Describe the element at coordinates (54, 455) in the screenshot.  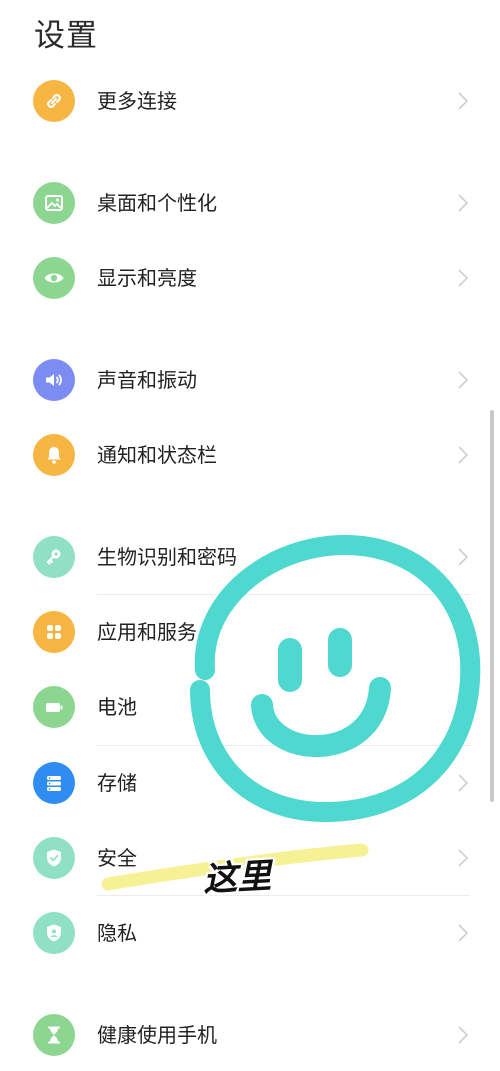
I see `bell-icon` at that location.